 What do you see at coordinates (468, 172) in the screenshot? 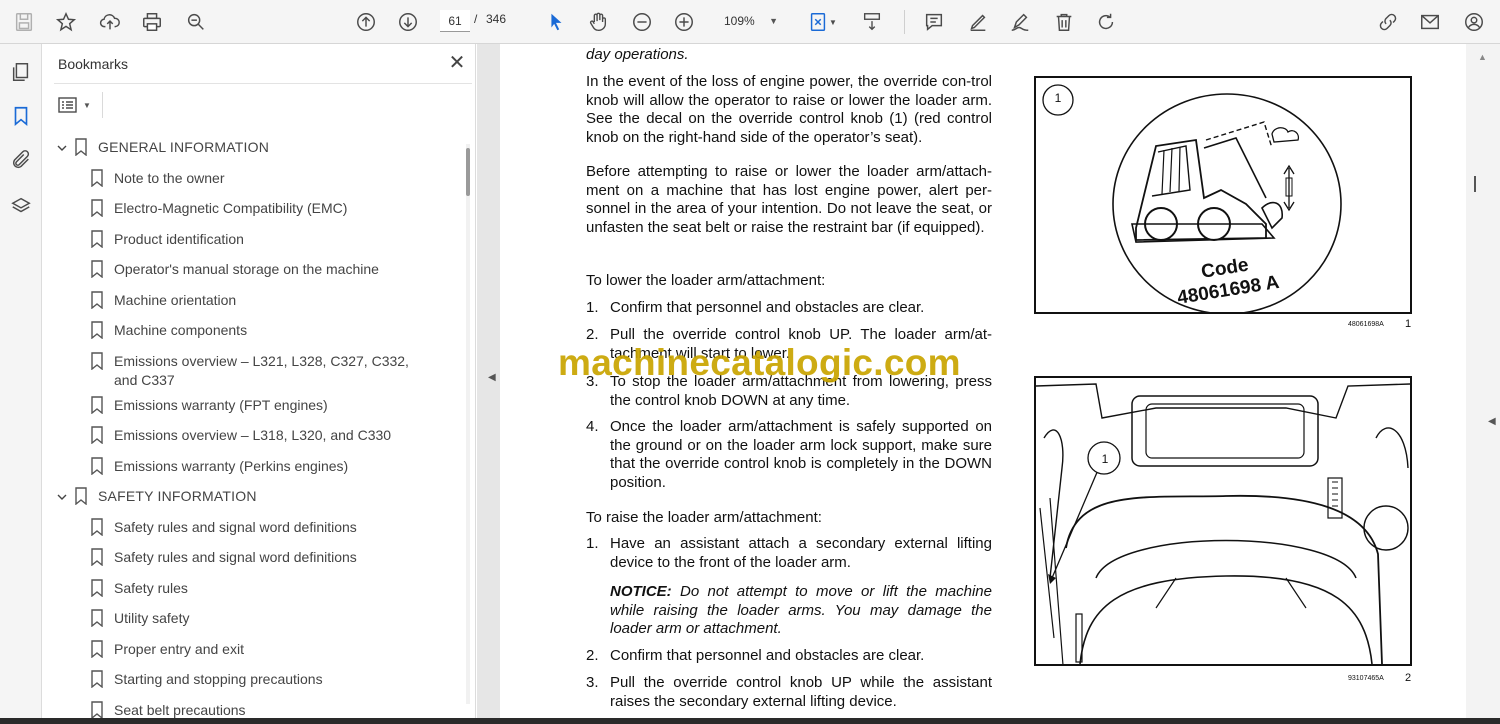
I see `panel-scrollbar-thumb` at bounding box center [468, 172].